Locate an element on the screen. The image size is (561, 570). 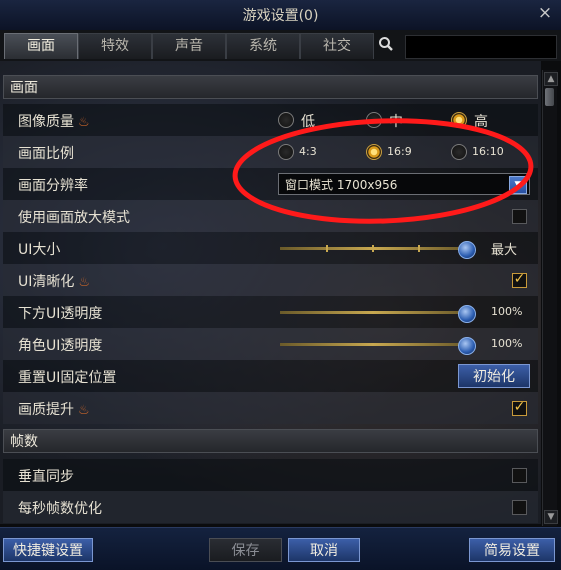
shortcut-settings-button: 快捷键设置 is located at coordinates (48, 550).